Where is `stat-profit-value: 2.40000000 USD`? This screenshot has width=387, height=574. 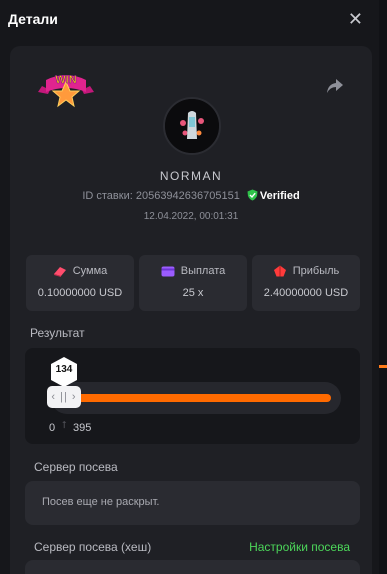
stat-profit-value: 2.40000000 USD is located at coordinates (306, 293).